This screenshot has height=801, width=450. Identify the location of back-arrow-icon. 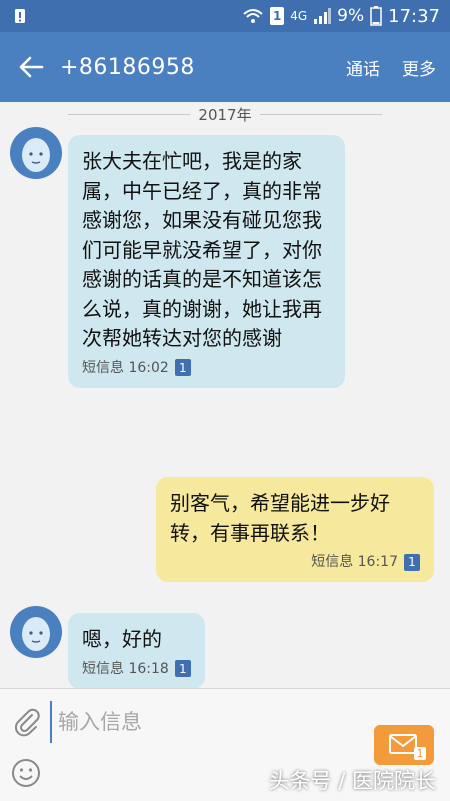
(31, 67).